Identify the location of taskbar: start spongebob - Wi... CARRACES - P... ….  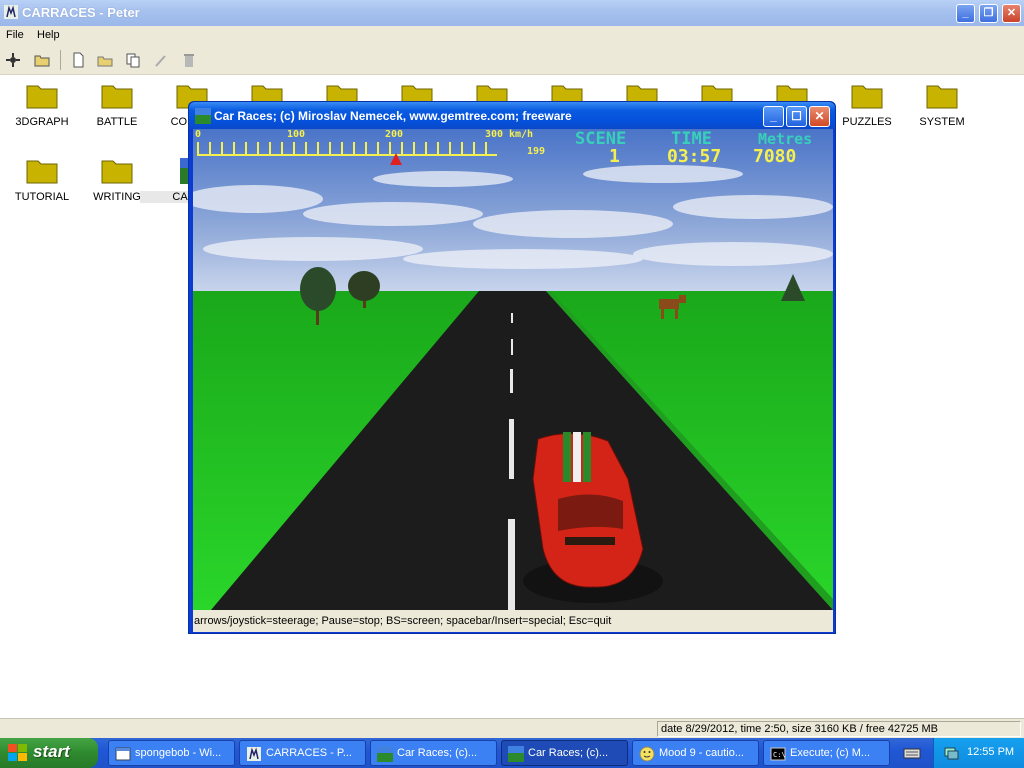
(512, 753).